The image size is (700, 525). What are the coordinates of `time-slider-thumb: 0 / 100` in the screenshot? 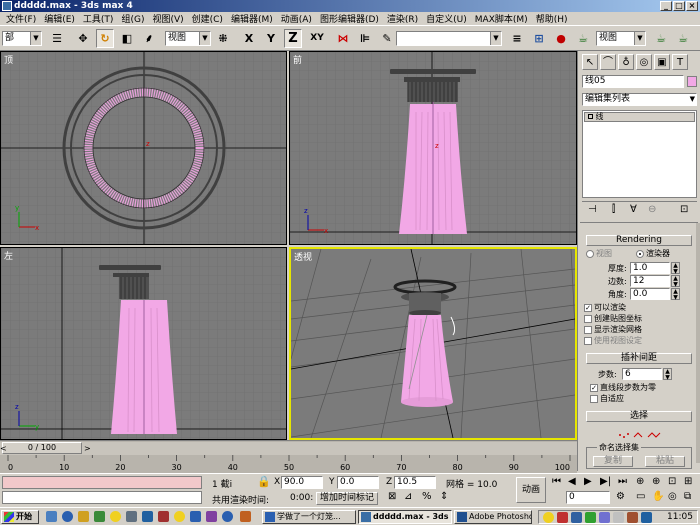 It's located at (42, 448).